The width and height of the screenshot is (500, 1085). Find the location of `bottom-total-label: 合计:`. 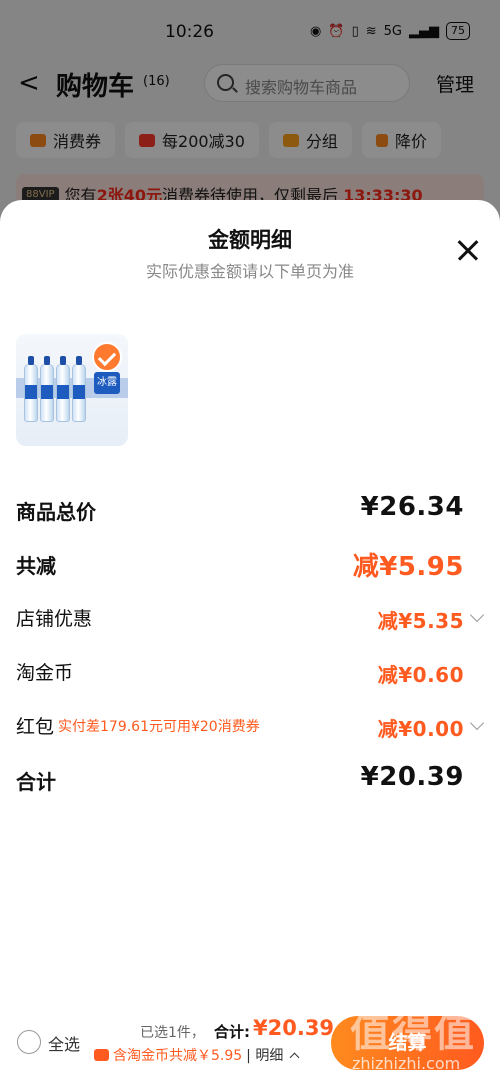

bottom-total-label: 合计: is located at coordinates (232, 1032).